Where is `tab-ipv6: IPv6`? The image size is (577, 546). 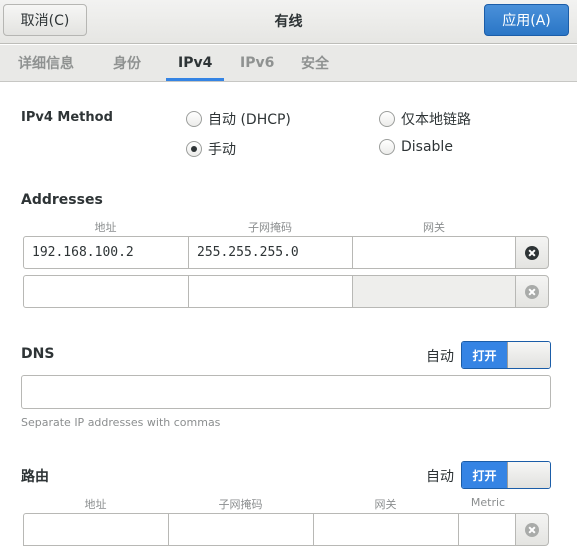 tab-ipv6: IPv6 is located at coordinates (257, 63).